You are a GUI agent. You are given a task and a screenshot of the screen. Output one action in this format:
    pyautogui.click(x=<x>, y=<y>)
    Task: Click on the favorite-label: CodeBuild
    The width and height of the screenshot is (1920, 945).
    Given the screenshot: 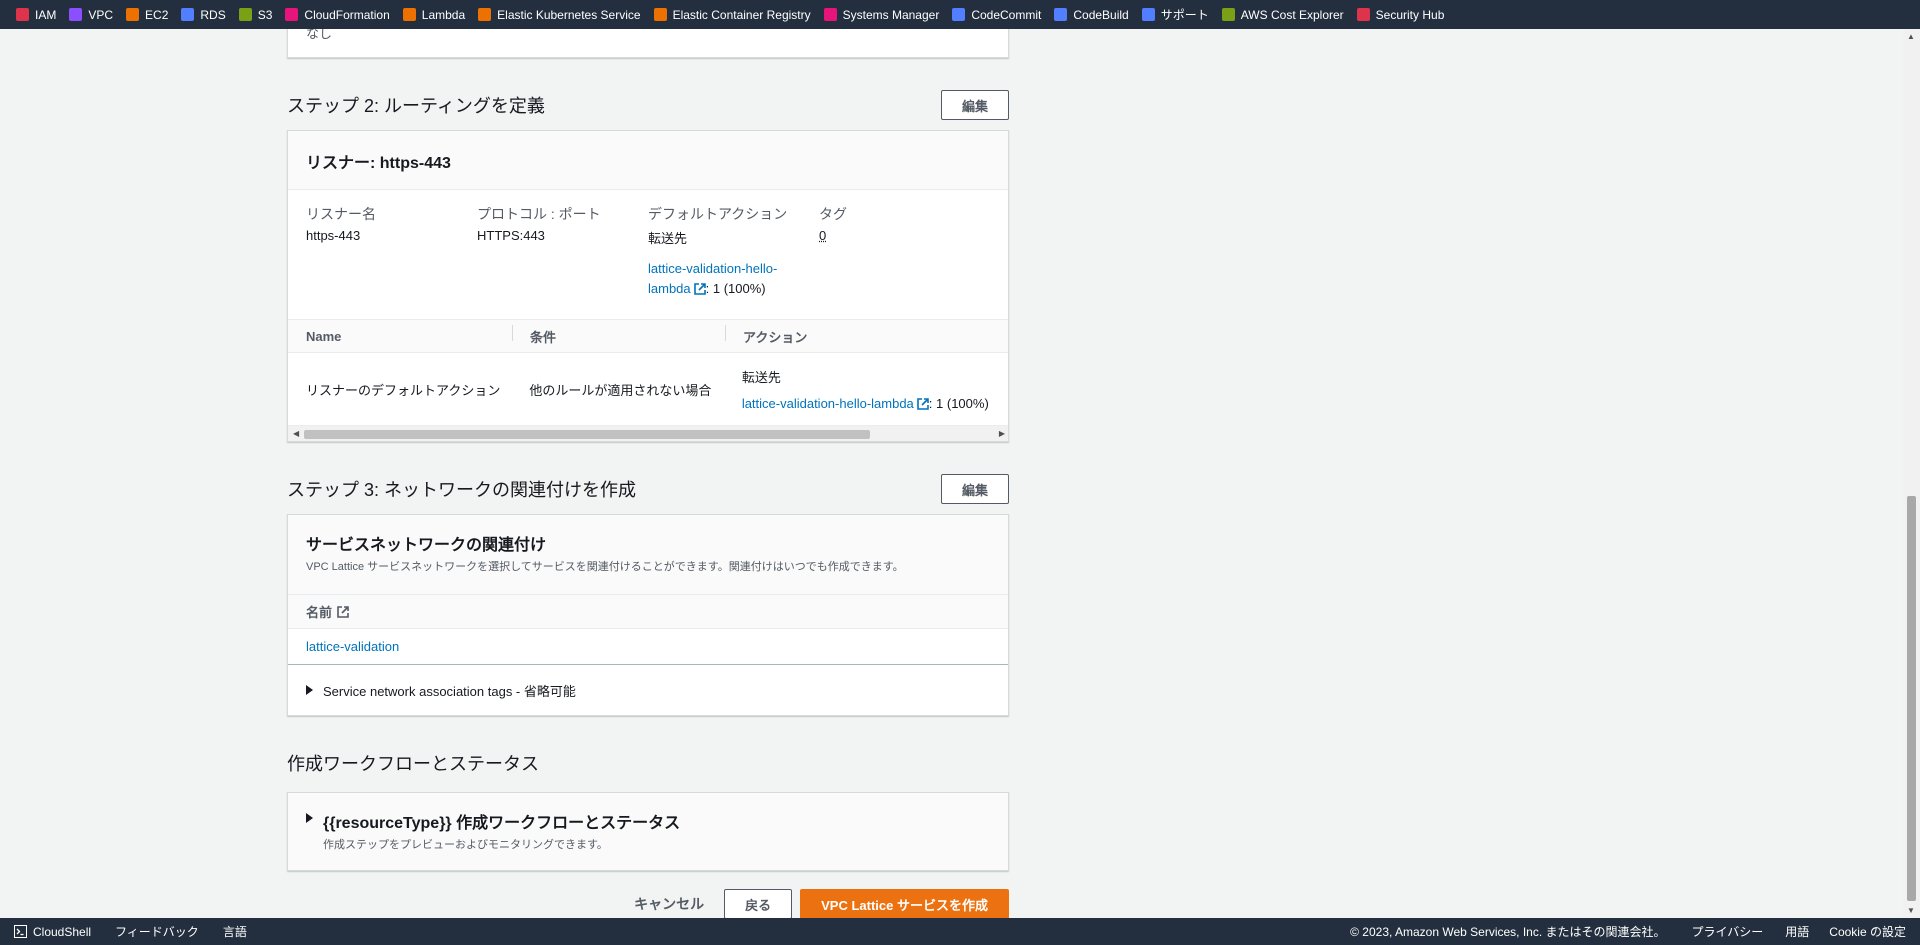 What is the action you would take?
    pyautogui.click(x=1101, y=14)
    